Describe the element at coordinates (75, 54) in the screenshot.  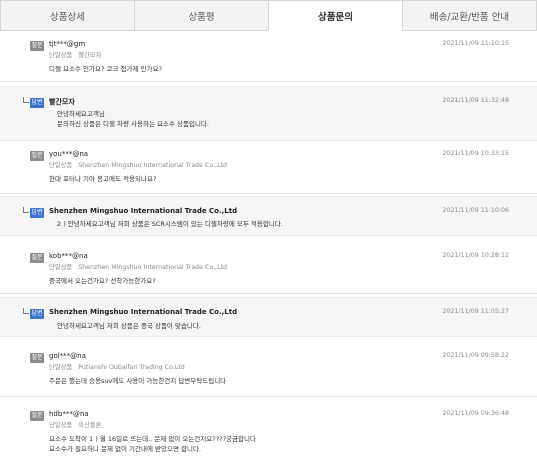
I see `question-product: 단일상품 빨간모자` at that location.